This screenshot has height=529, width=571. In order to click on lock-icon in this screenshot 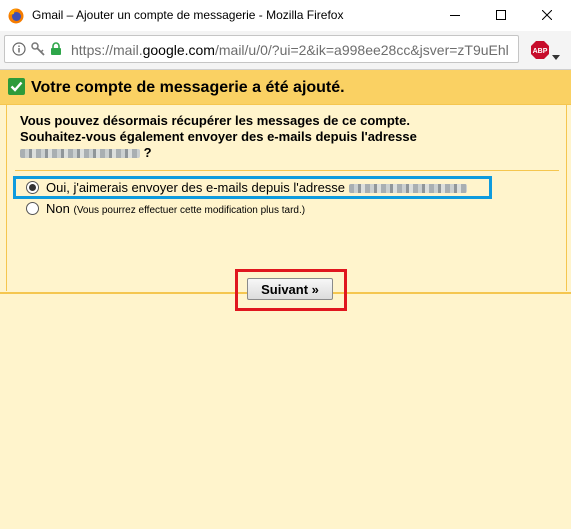, I will do `click(56, 51)`.